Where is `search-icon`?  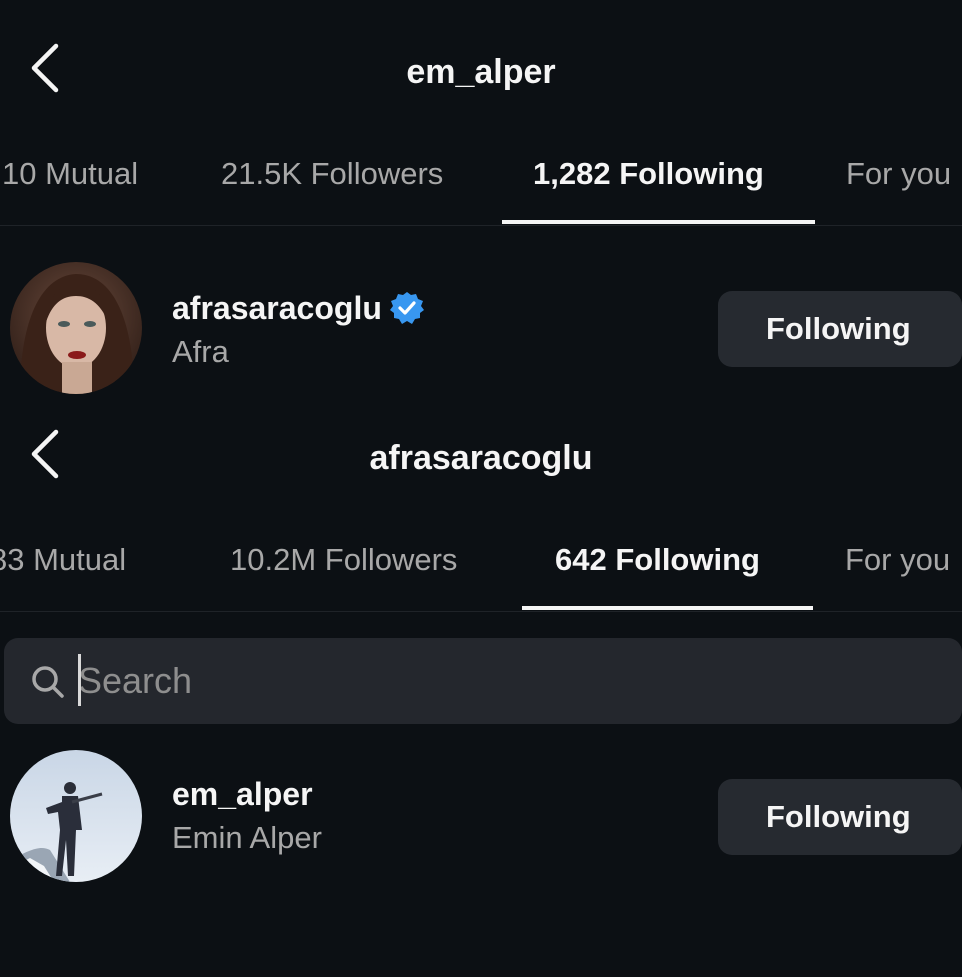 search-icon is located at coordinates (48, 682).